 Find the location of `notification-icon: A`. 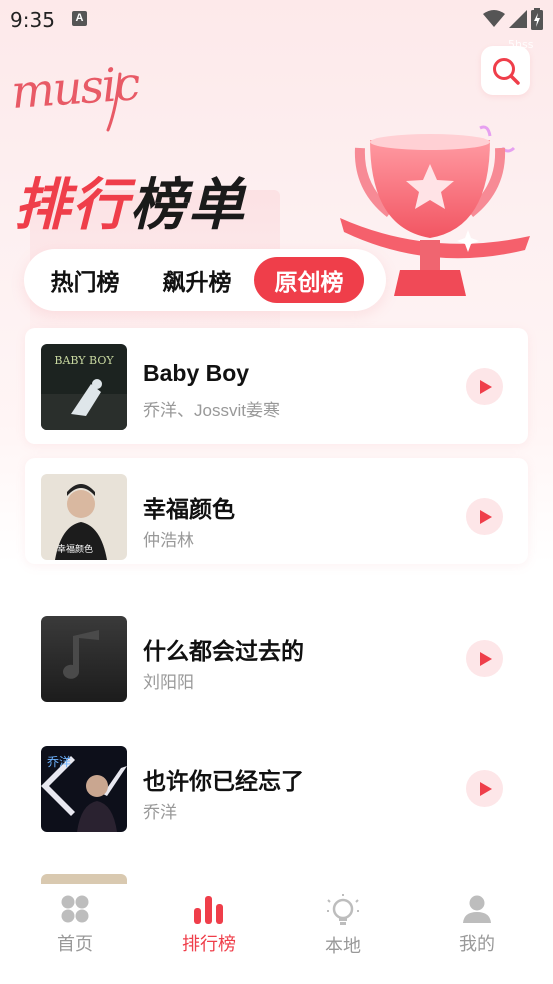

notification-icon: A is located at coordinates (79, 18).